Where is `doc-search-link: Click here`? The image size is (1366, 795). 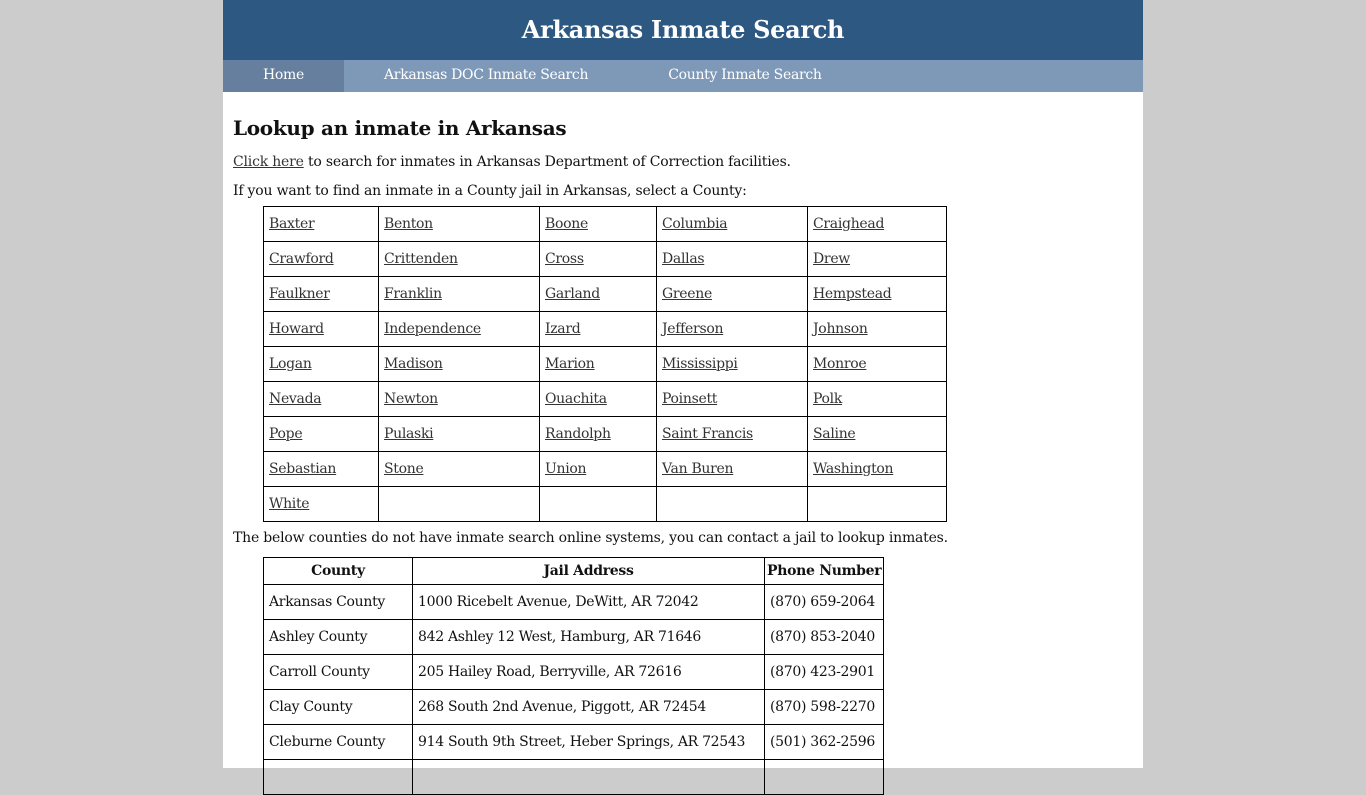
doc-search-link: Click here is located at coordinates (268, 162).